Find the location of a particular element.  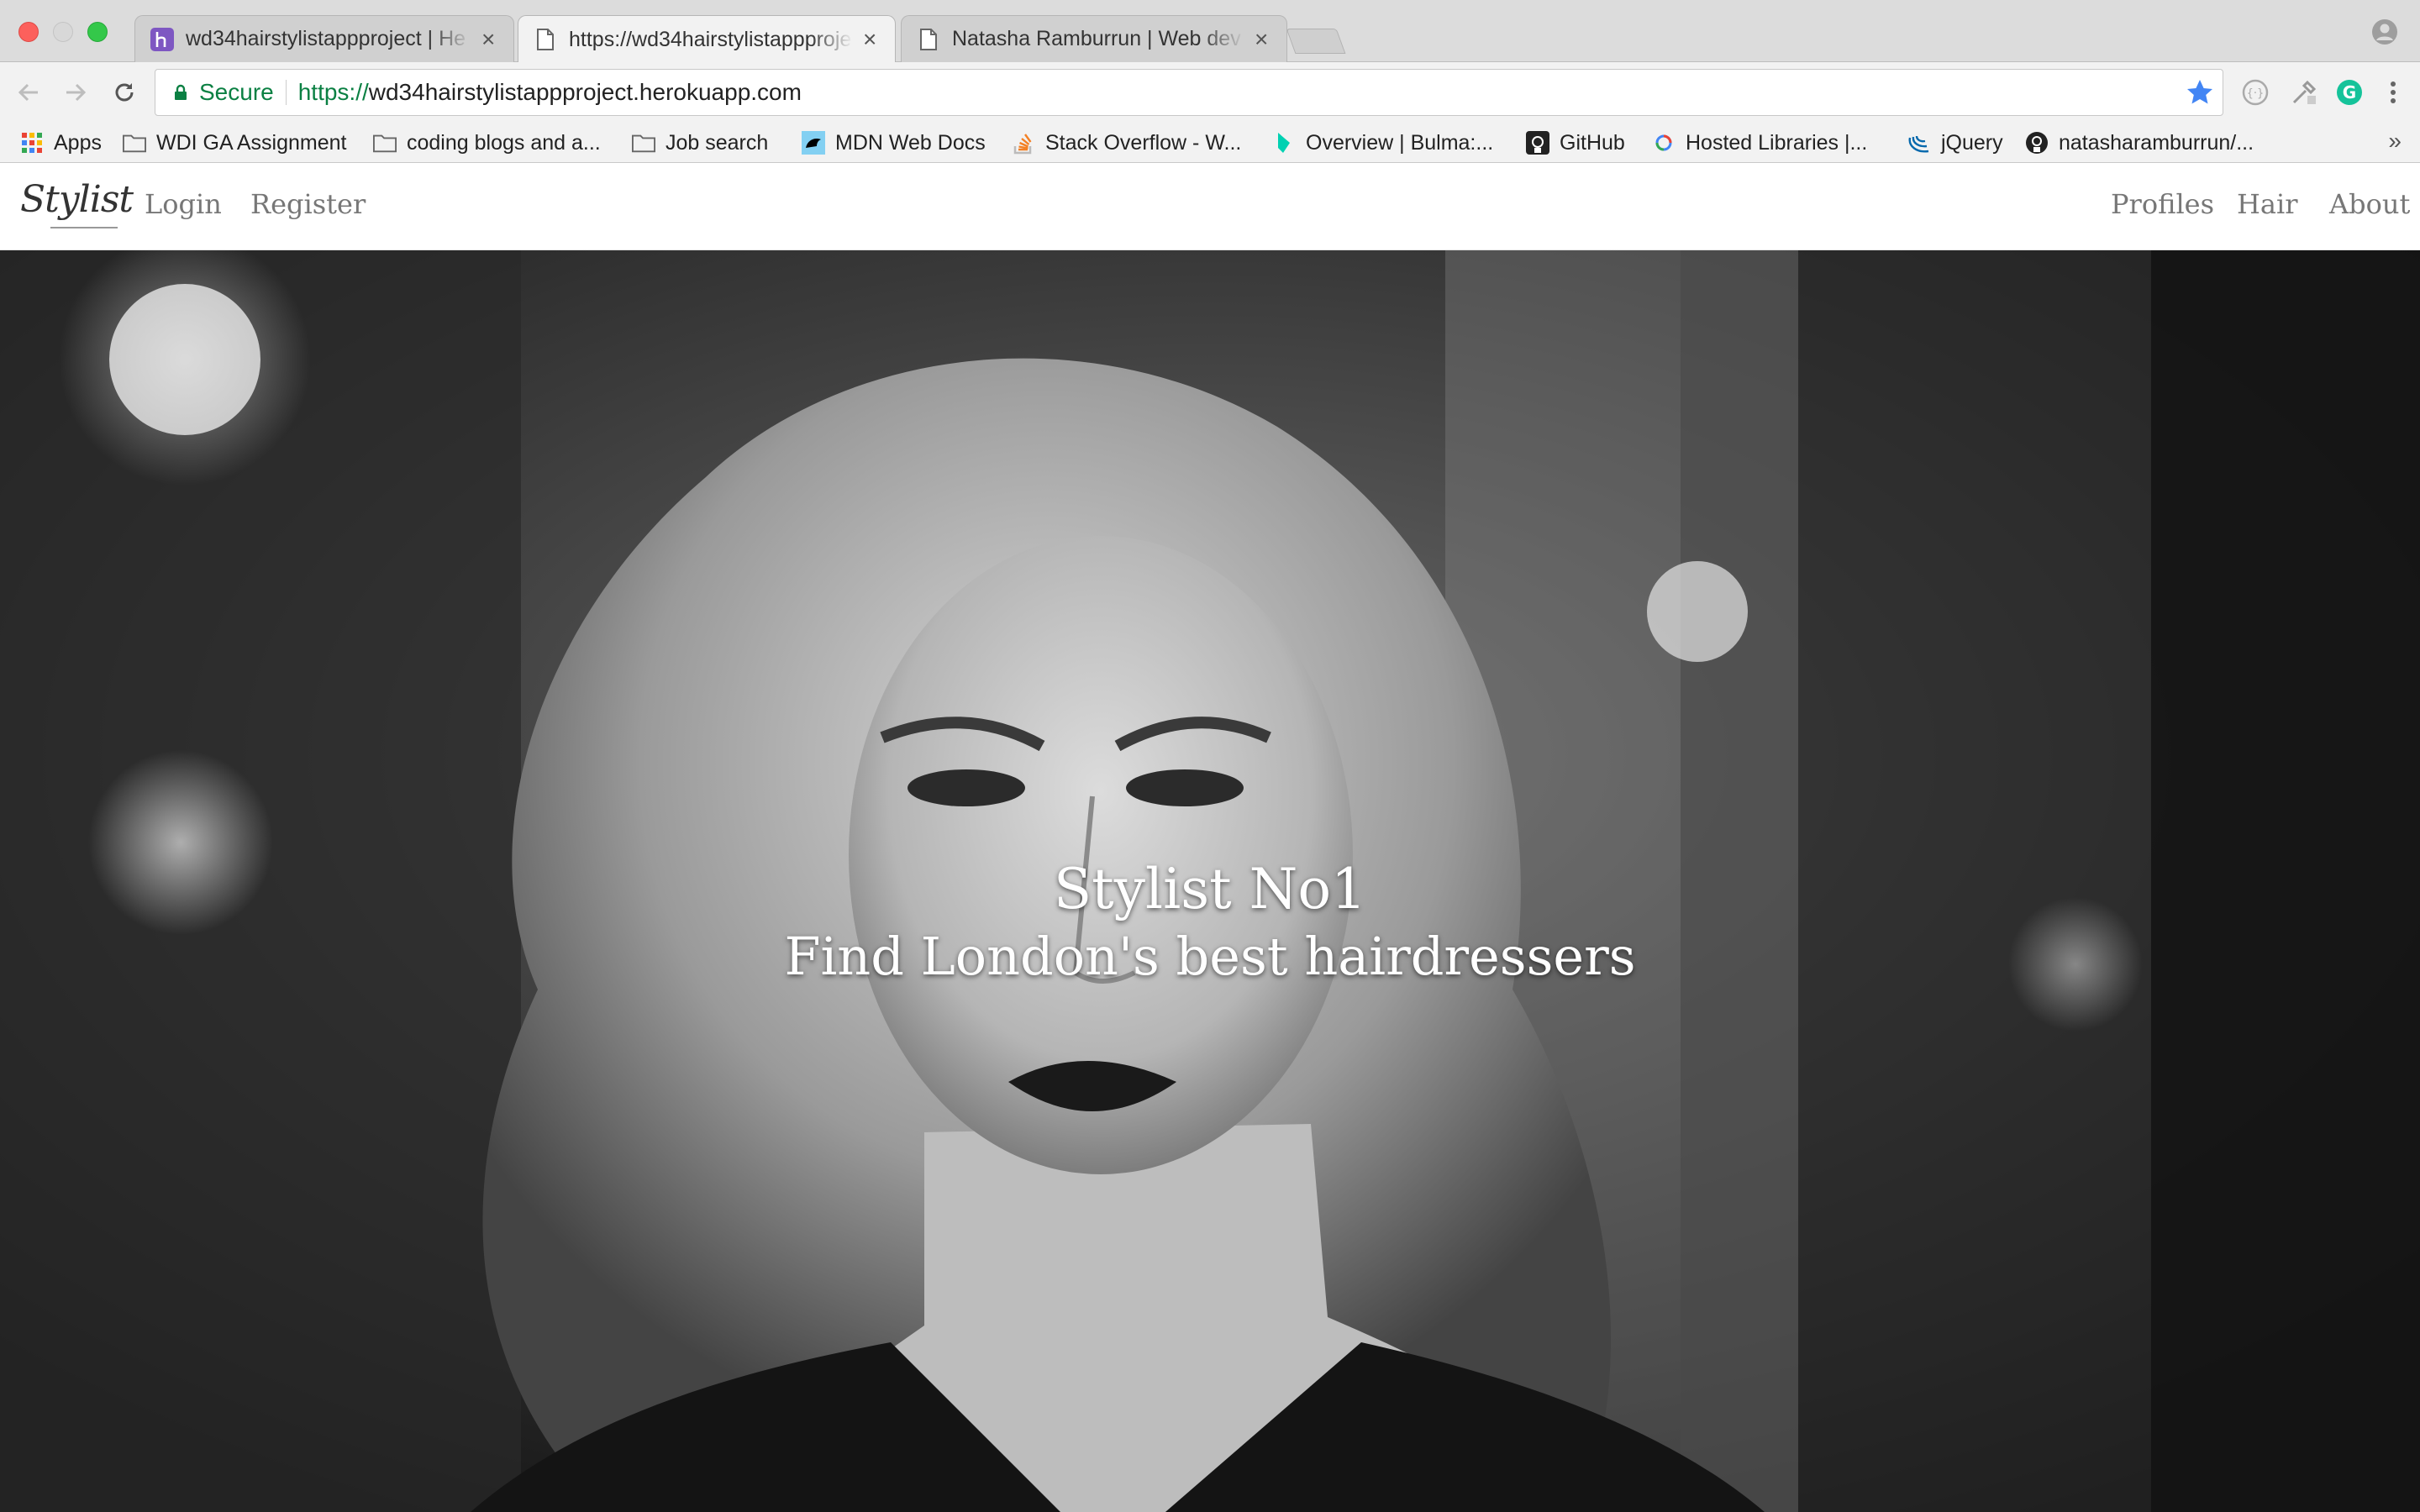

bookmark-mdn: MDN Web Docs is located at coordinates (894, 143).